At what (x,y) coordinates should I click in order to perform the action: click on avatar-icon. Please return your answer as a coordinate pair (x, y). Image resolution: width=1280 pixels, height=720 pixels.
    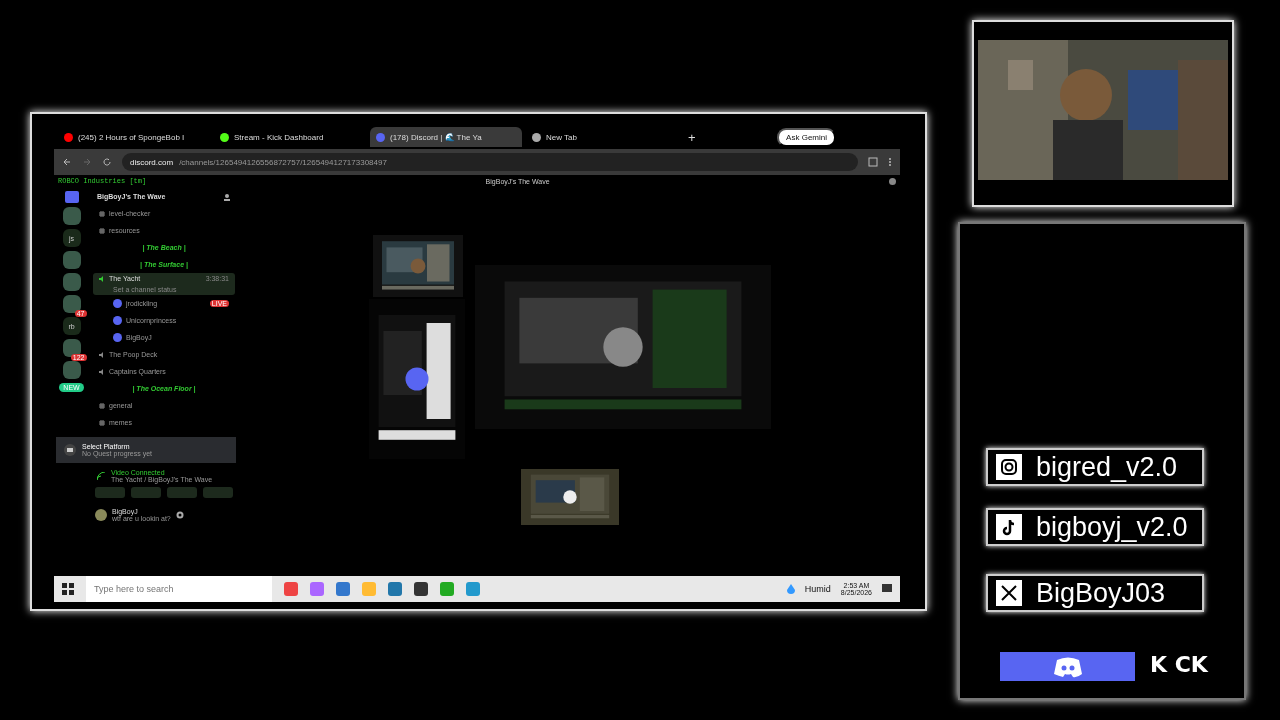
    Looking at the image, I should click on (101, 515).